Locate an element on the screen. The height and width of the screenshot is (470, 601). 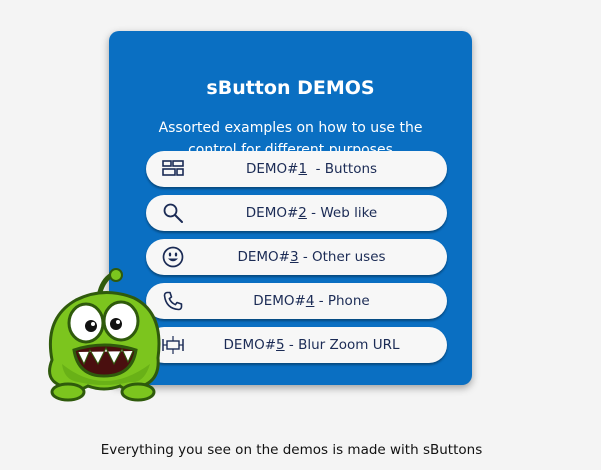
smiley-icon is located at coordinates (173, 257).